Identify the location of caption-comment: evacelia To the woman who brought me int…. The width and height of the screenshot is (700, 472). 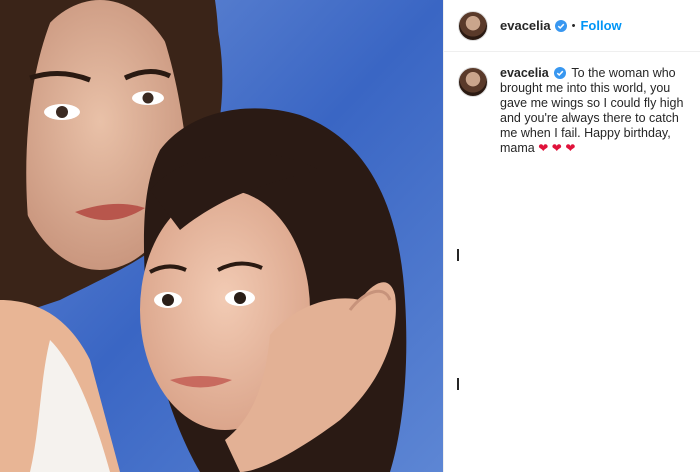
(572, 104).